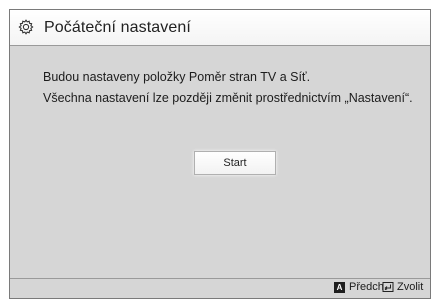  I want to click on select-hint: Zvolit, so click(402, 287).